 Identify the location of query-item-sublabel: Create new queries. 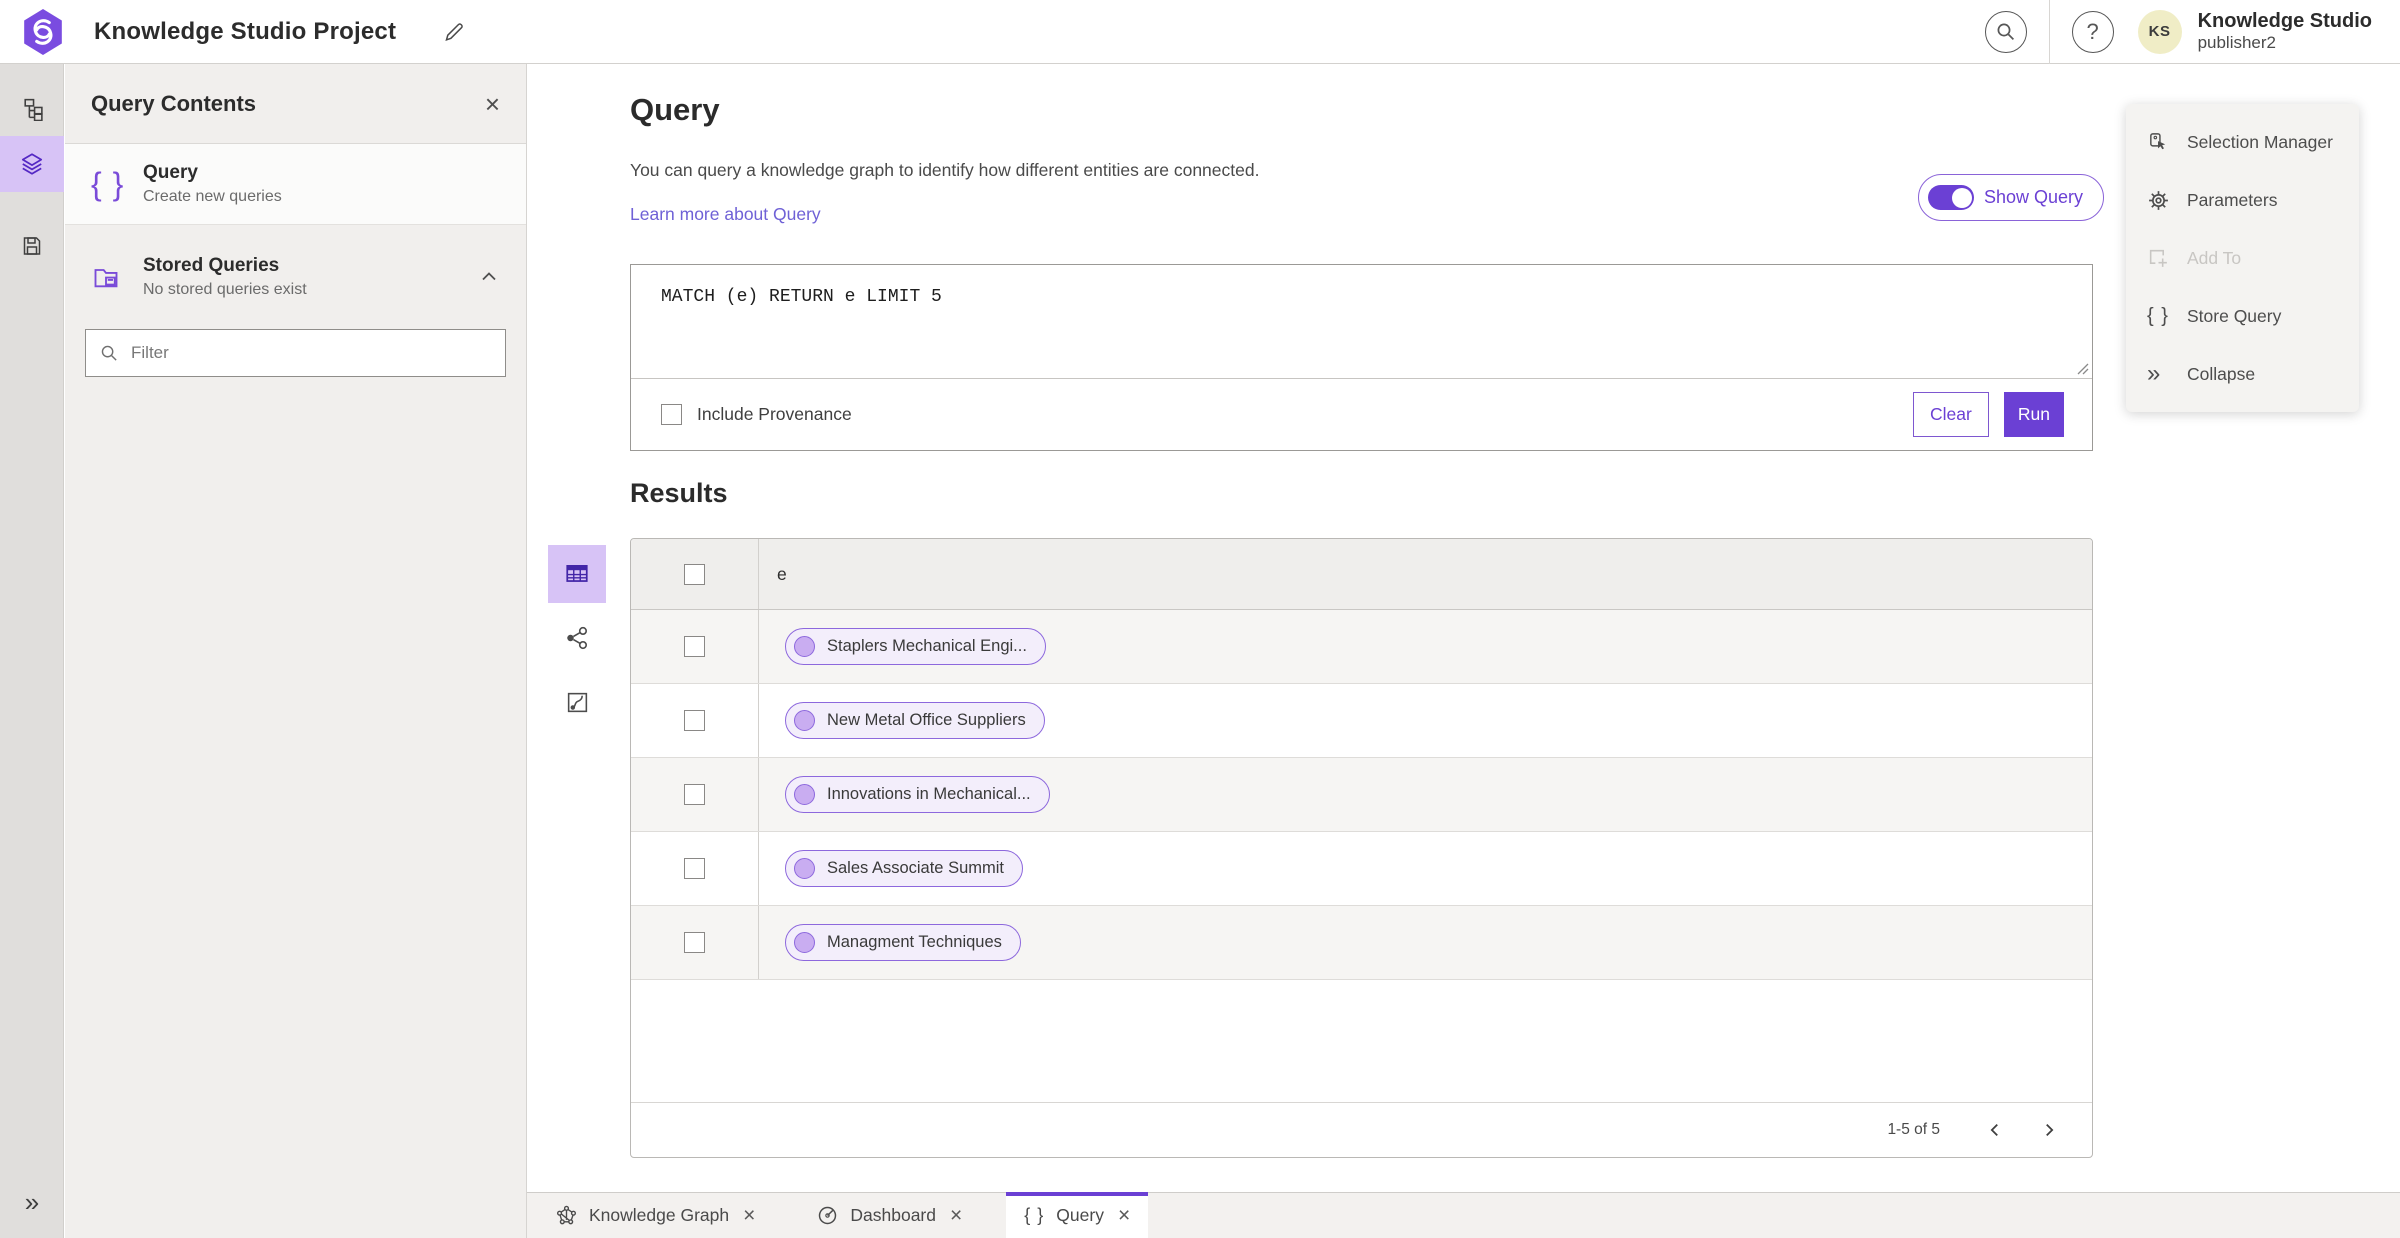
(212, 196).